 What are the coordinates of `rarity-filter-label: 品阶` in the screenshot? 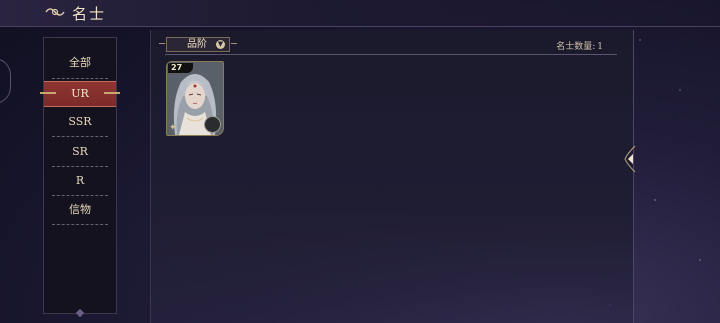 It's located at (197, 44).